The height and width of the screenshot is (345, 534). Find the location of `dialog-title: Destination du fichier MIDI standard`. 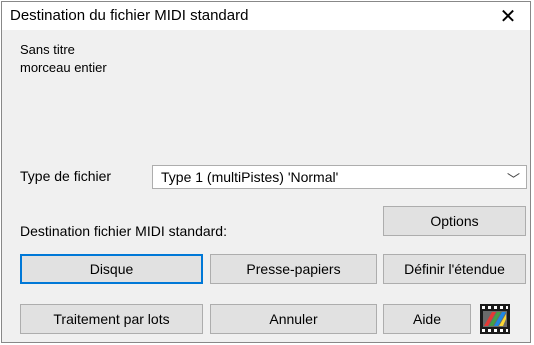

dialog-title: Destination du fichier MIDI standard is located at coordinates (129, 15).